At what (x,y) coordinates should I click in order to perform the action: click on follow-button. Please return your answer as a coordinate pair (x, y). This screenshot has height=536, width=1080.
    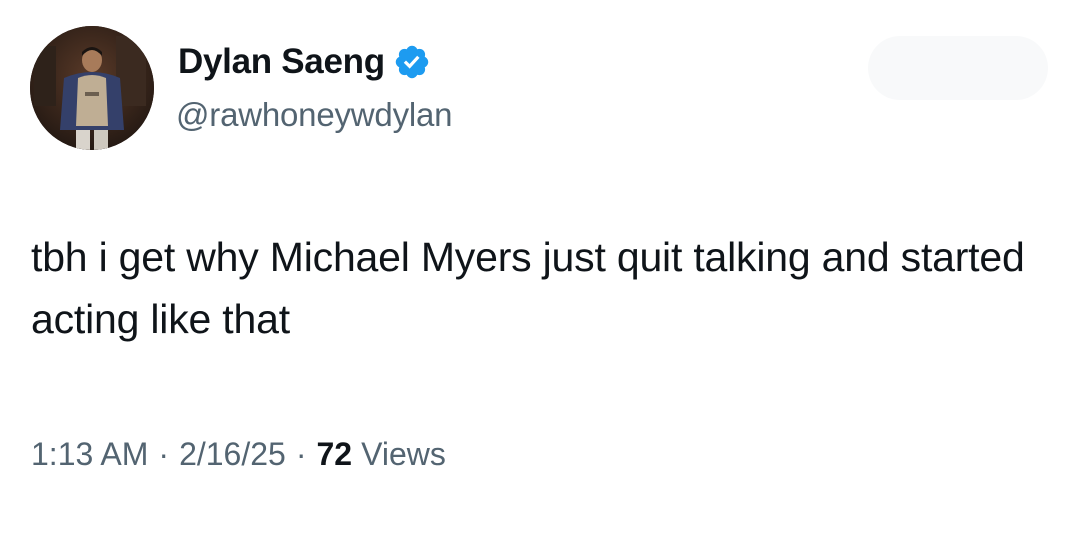
    Looking at the image, I should click on (958, 68).